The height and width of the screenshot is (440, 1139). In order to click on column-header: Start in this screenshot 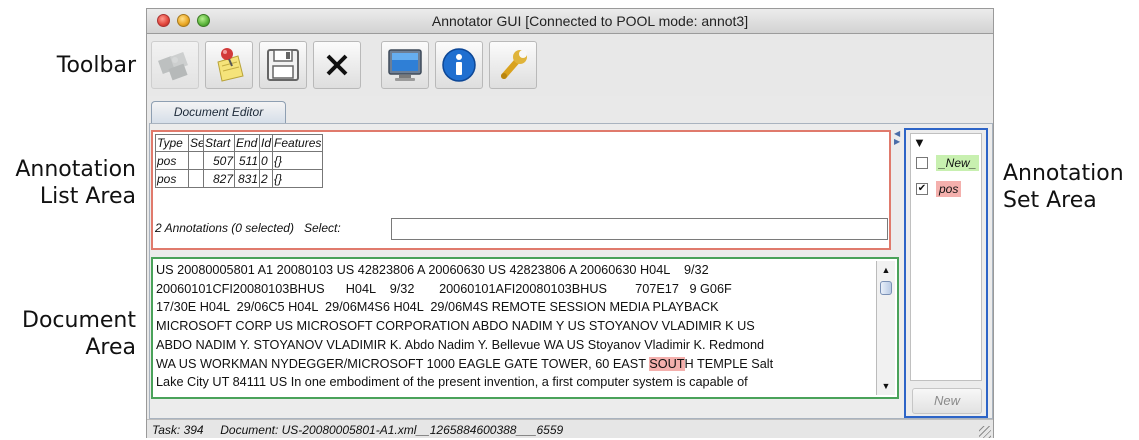, I will do `click(219, 143)`.